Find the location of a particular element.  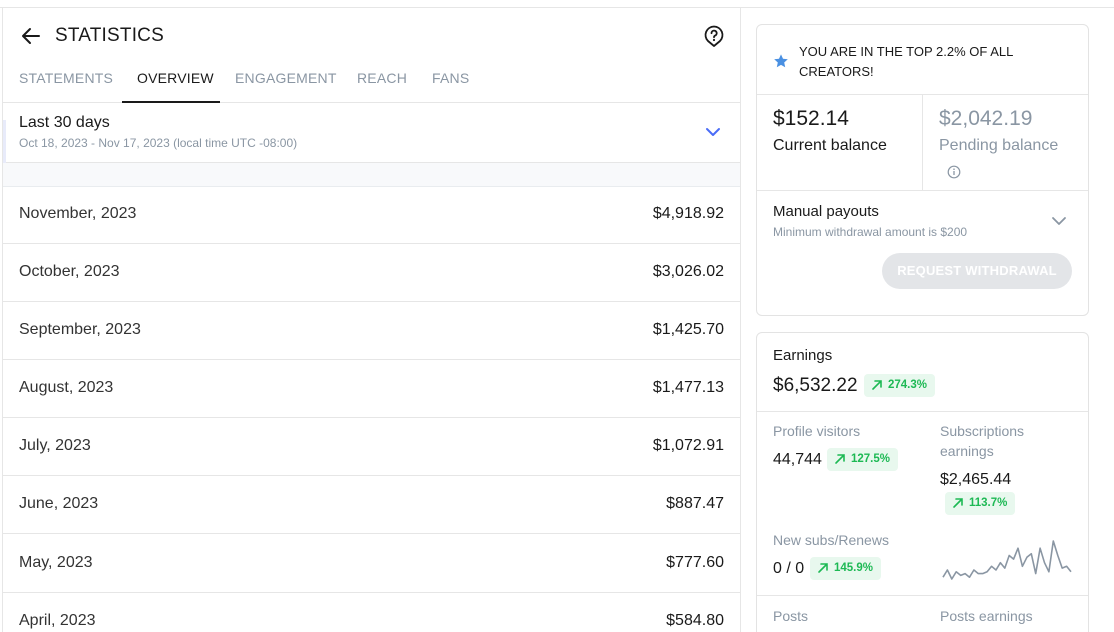

new-subs-change-badge: 145.9% is located at coordinates (846, 568).